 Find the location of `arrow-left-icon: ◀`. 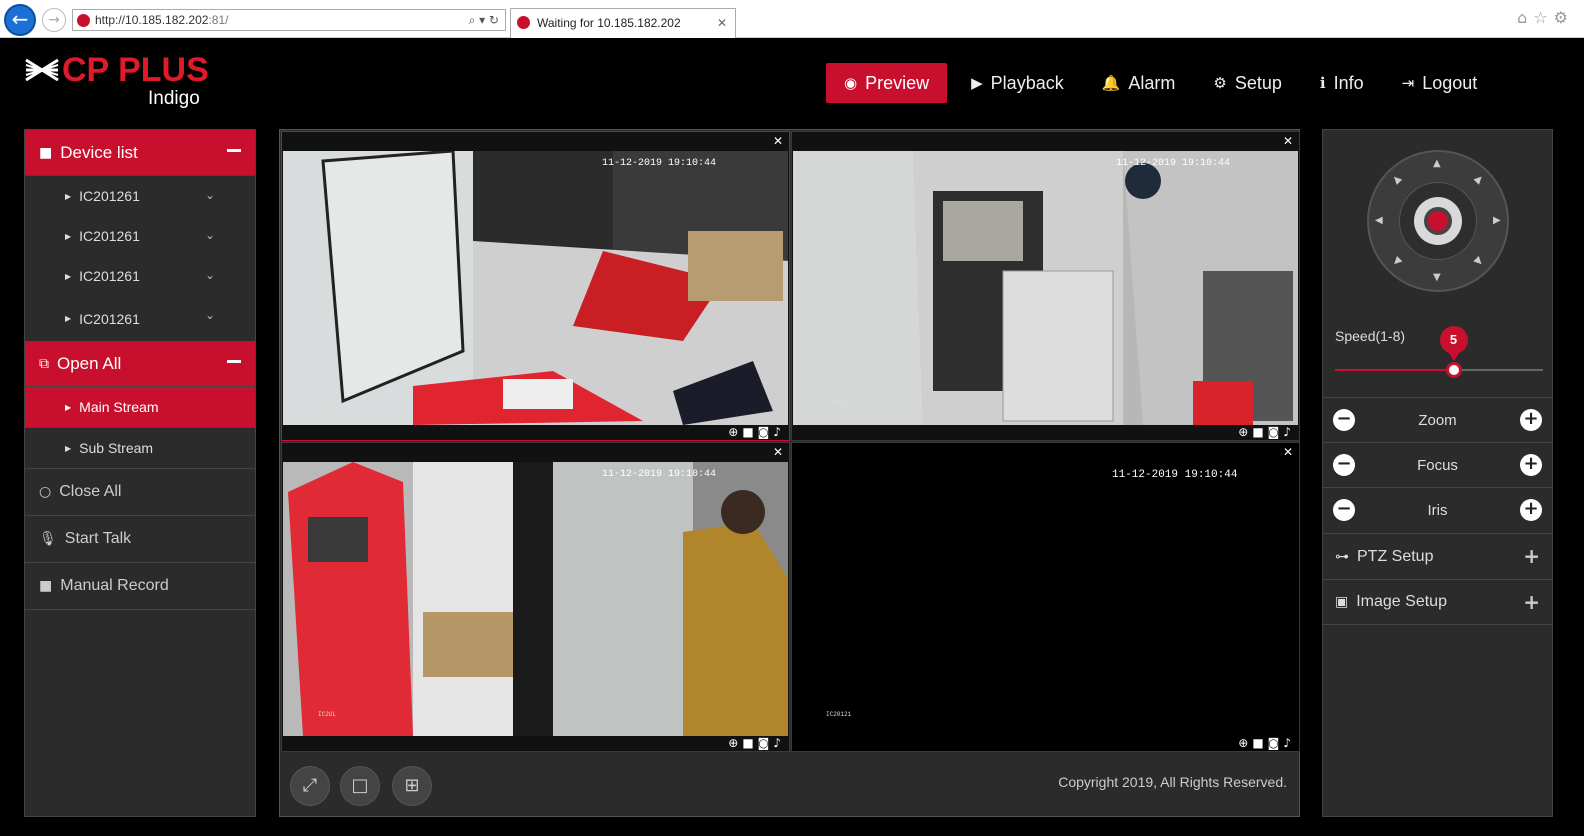

arrow-left-icon: ◀ is located at coordinates (1379, 220).